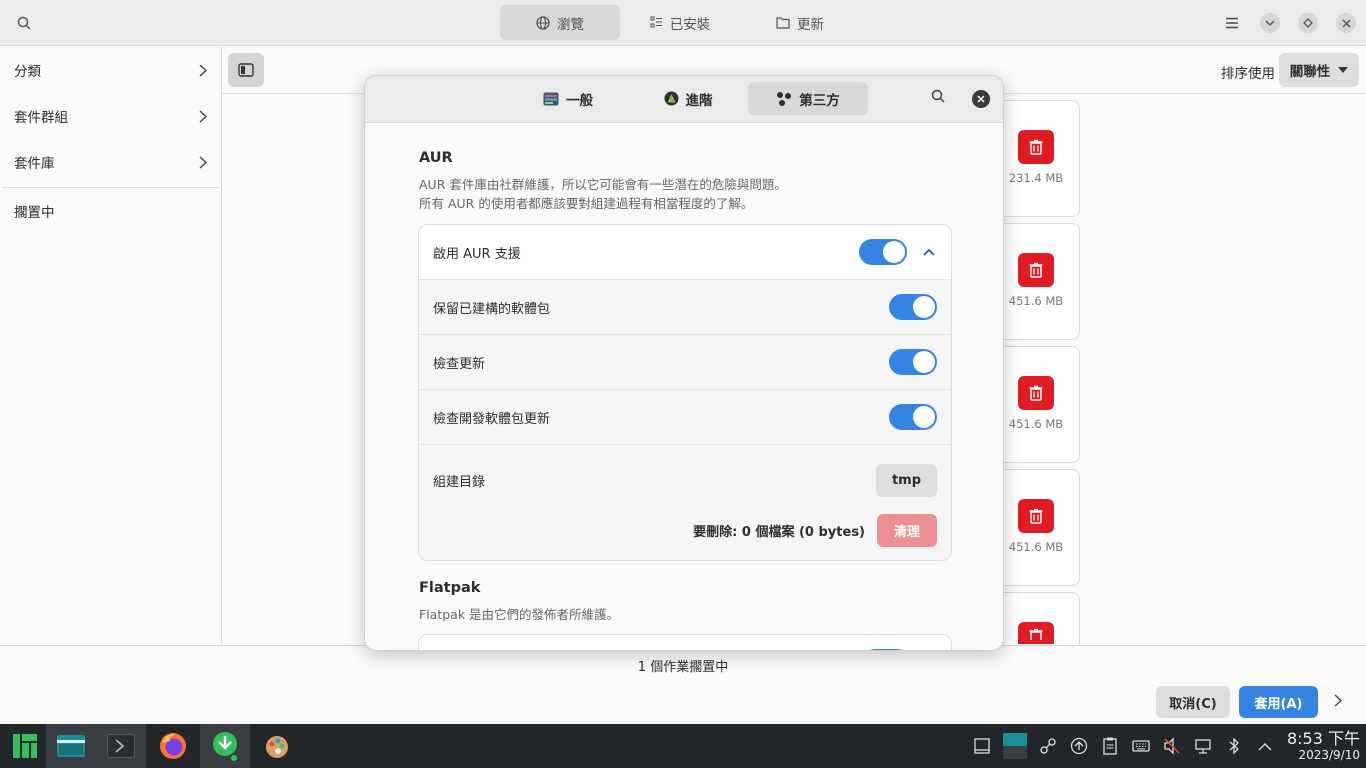 The height and width of the screenshot is (768, 1366). Describe the element at coordinates (27, 72) in the screenshot. I see `sidebar-item-label: 分類` at that location.